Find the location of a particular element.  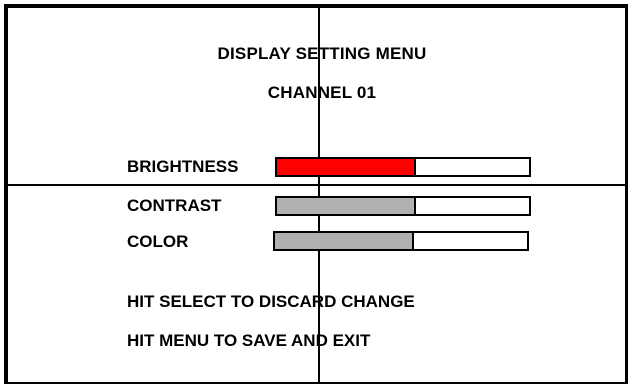

brightness-level-bar is located at coordinates (403, 167).